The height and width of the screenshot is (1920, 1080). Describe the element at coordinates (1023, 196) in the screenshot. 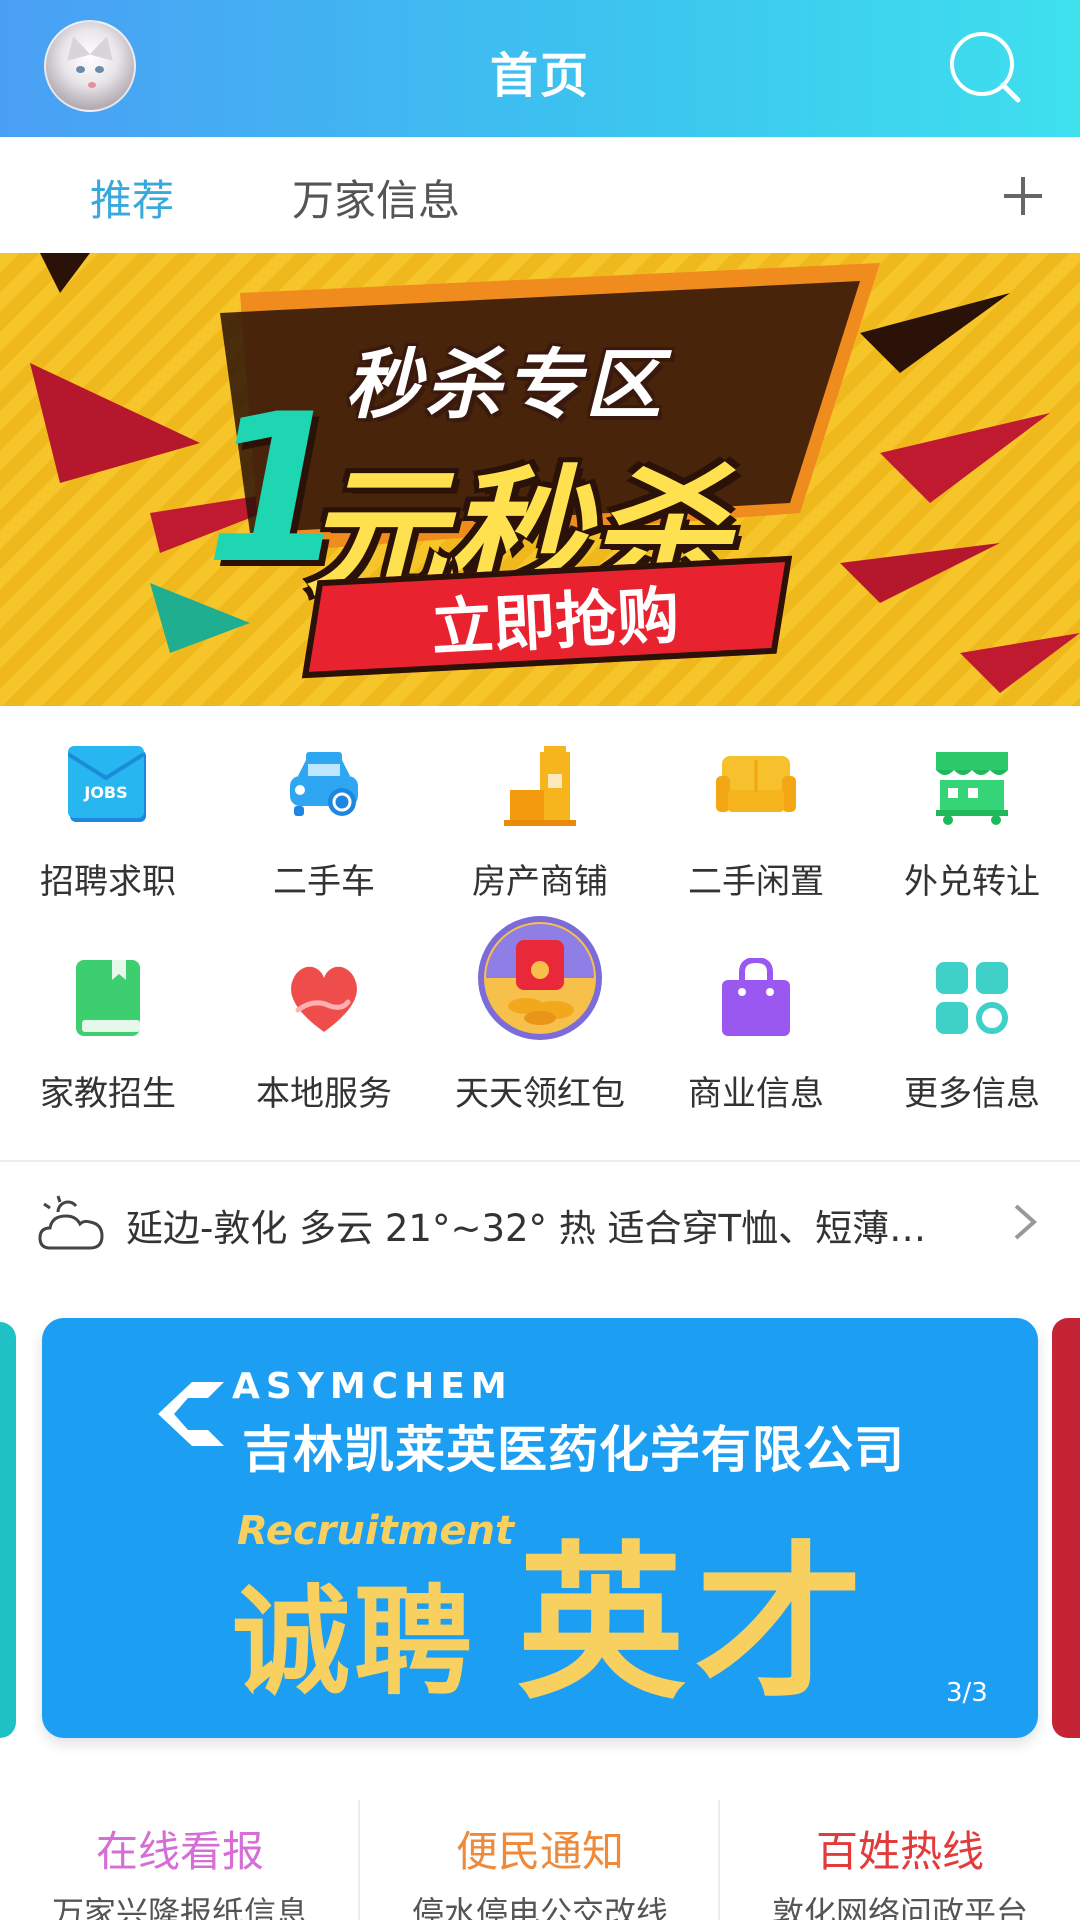

I see `add-tab-icon` at that location.